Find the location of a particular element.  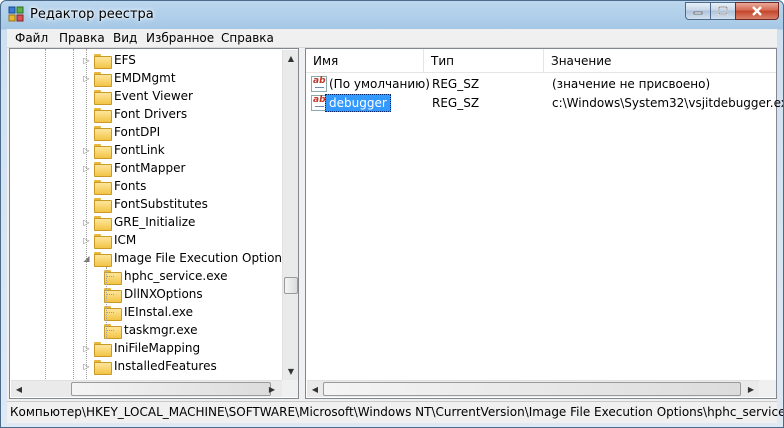

tree-node: FontDPI is located at coordinates (121, 132).